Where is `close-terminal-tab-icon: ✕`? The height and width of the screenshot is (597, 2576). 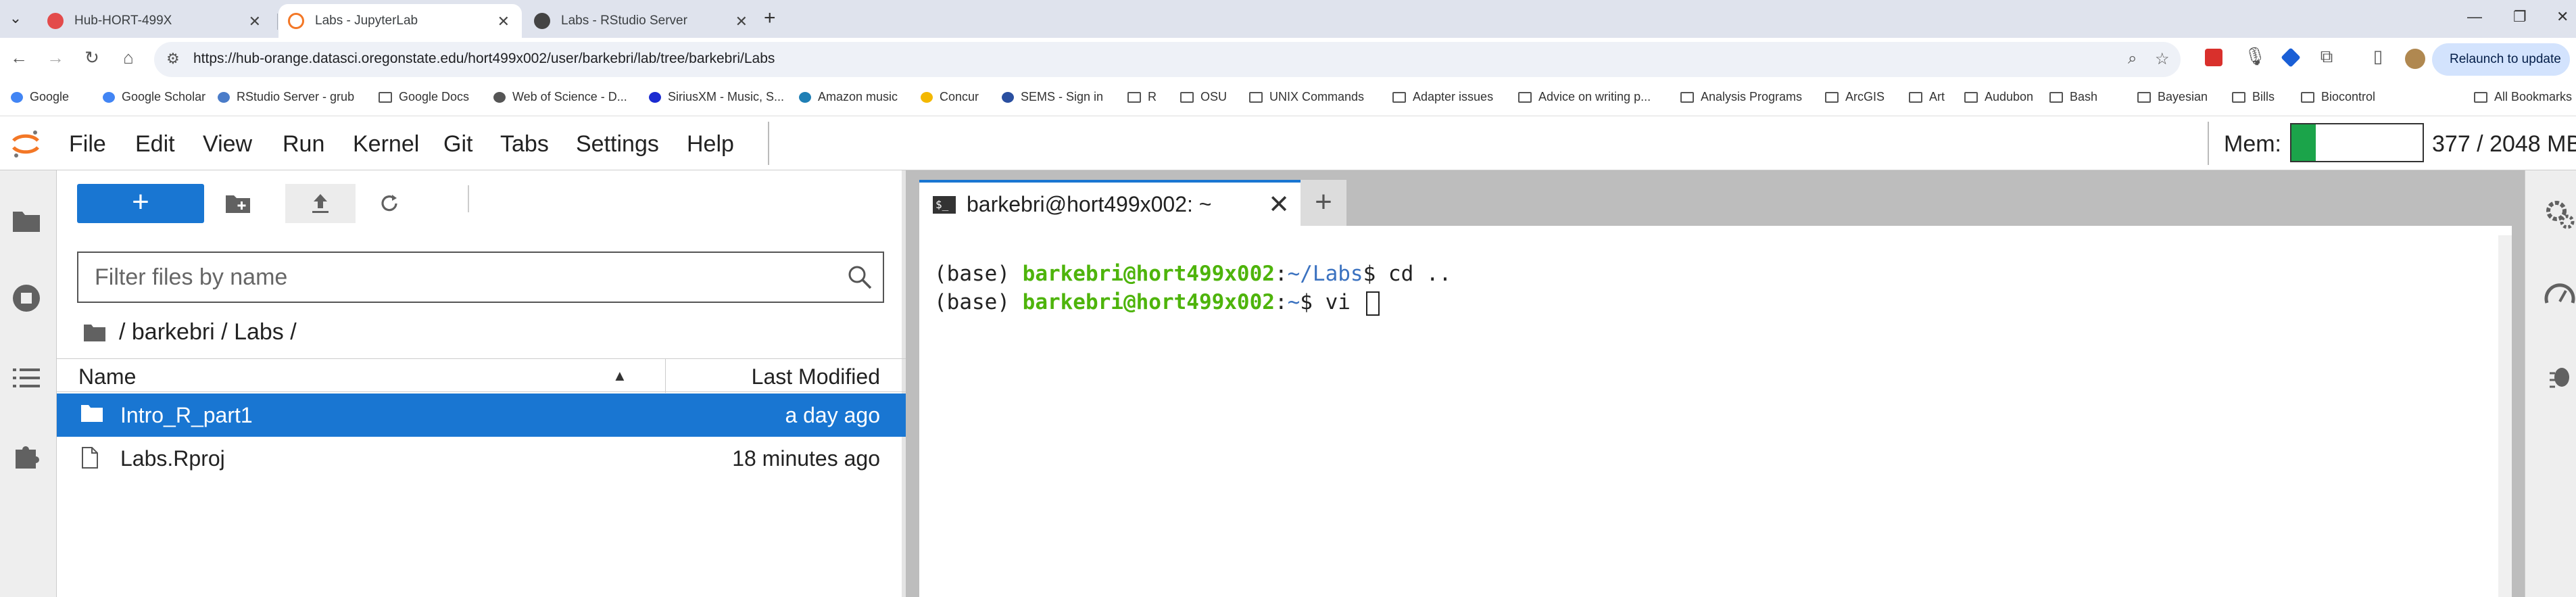 close-terminal-tab-icon: ✕ is located at coordinates (1279, 204).